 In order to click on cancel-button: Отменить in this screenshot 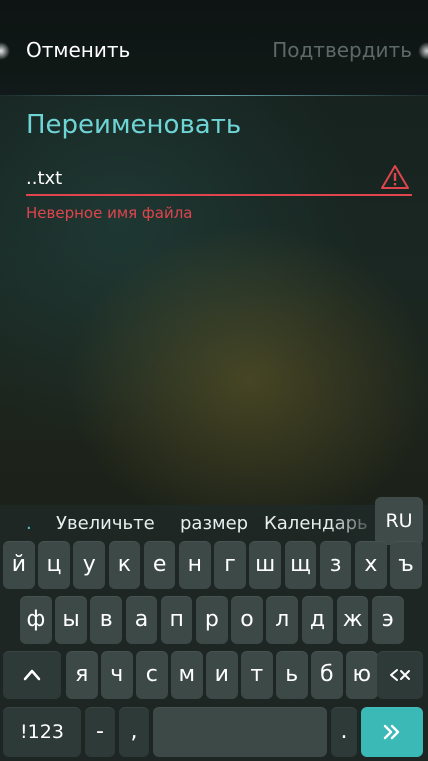, I will do `click(78, 50)`.